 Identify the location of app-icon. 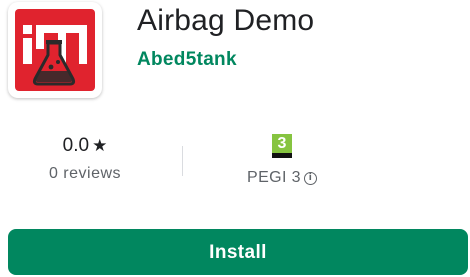
(55, 50).